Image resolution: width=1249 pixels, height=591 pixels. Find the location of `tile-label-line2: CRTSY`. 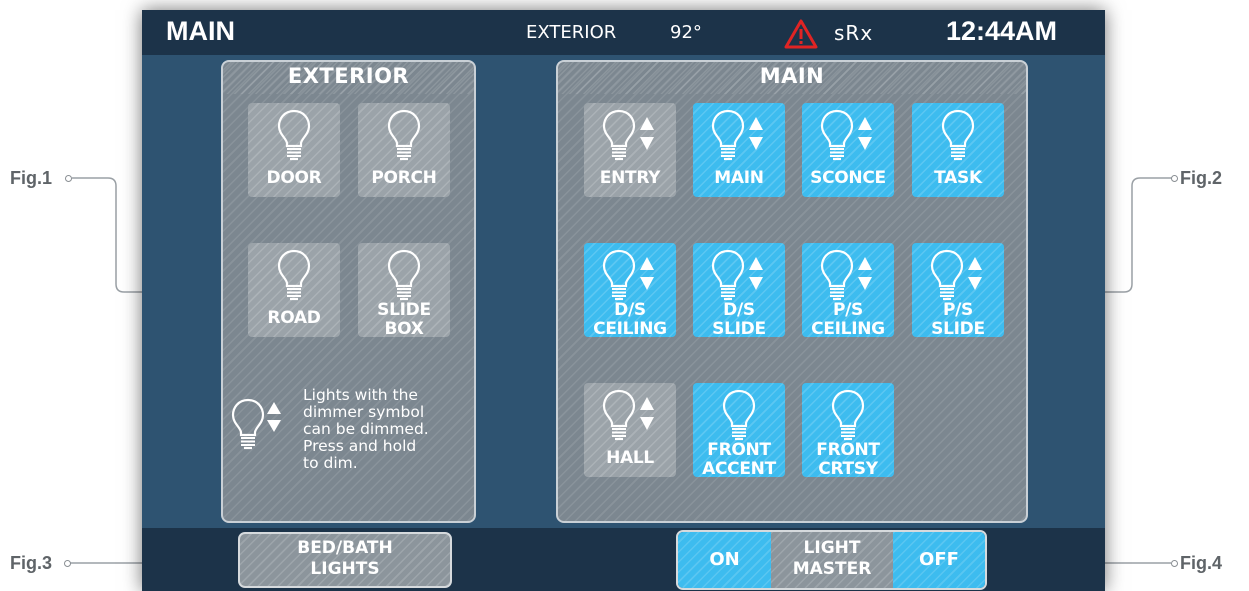

tile-label-line2: CRTSY is located at coordinates (848, 469).